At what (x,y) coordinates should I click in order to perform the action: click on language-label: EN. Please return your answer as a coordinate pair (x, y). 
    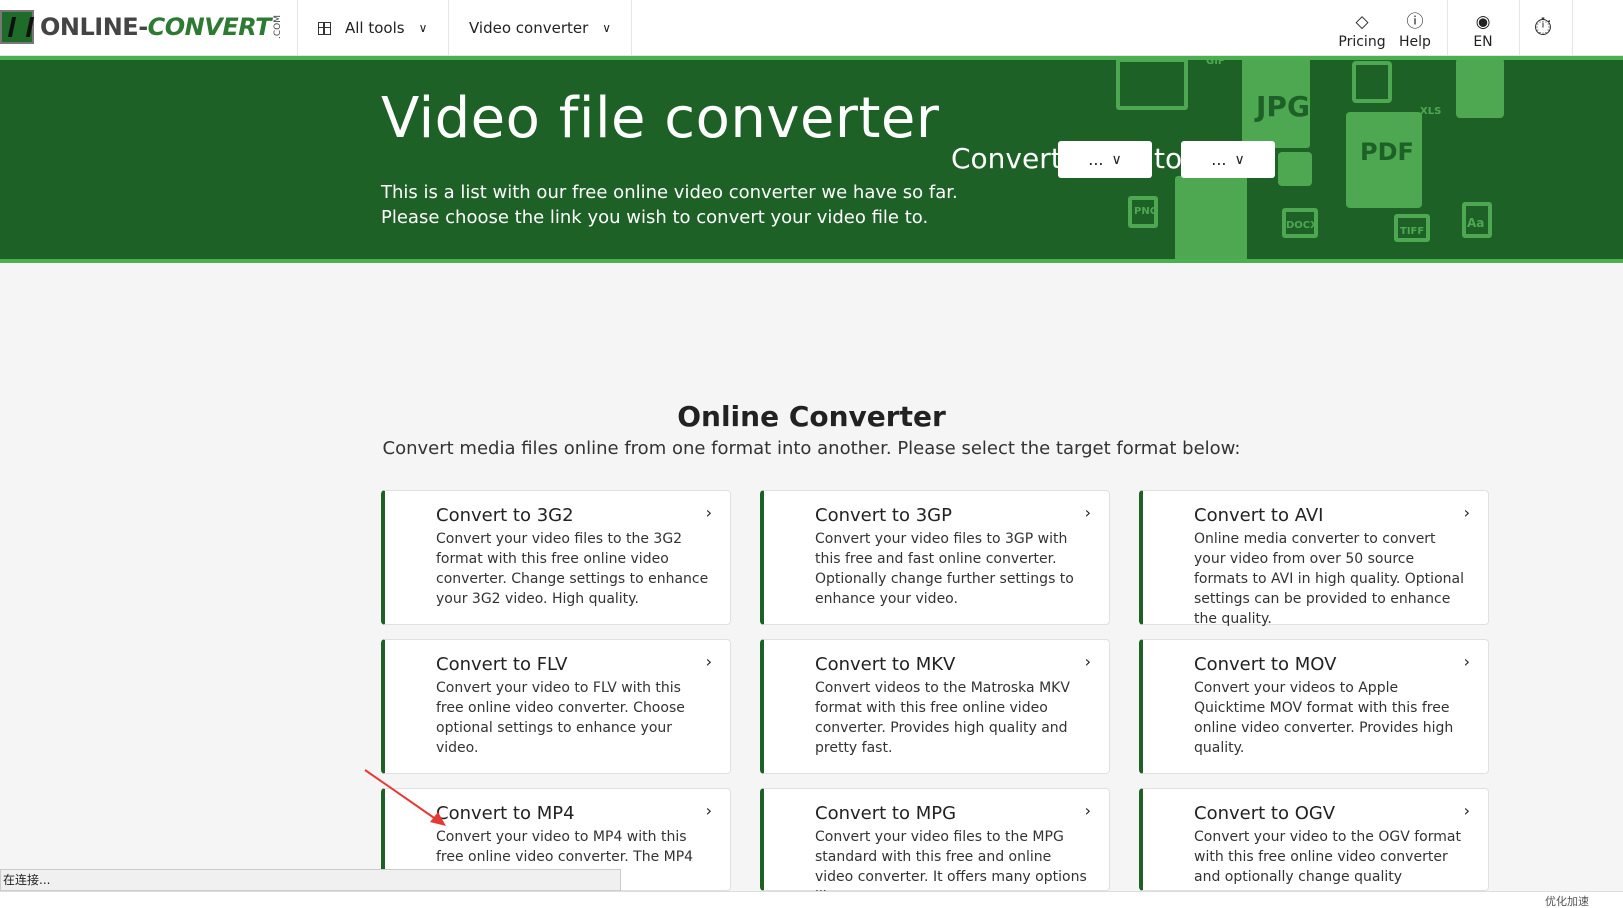
    Looking at the image, I should click on (1483, 42).